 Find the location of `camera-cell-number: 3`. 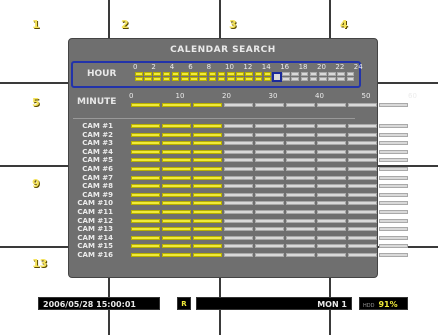

camera-cell-number: 3 is located at coordinates (233, 24).